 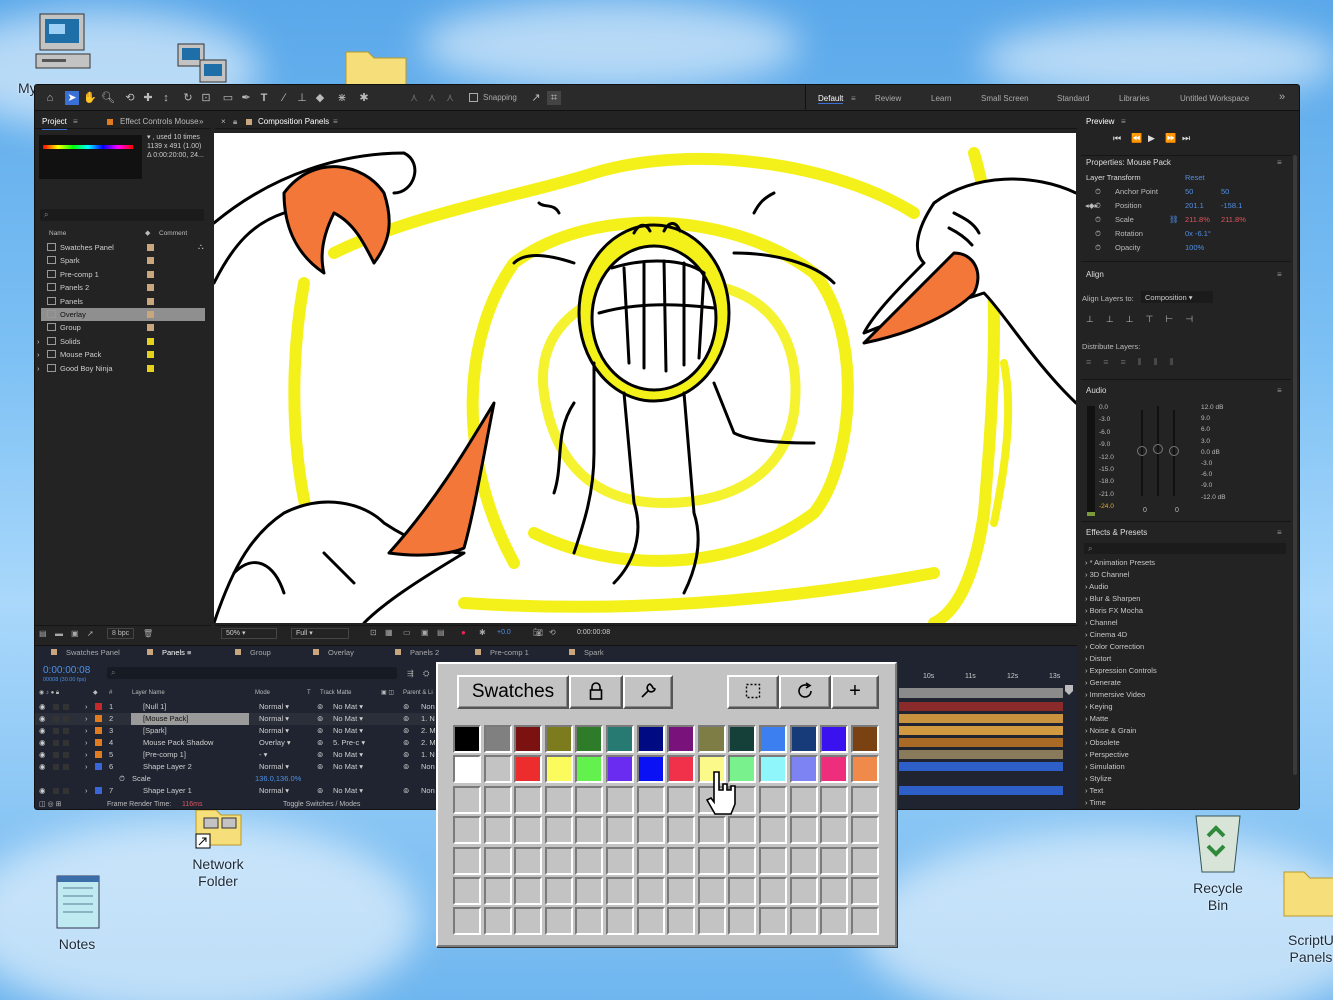 I want to click on lock-toggle, so click(x=66, y=719).